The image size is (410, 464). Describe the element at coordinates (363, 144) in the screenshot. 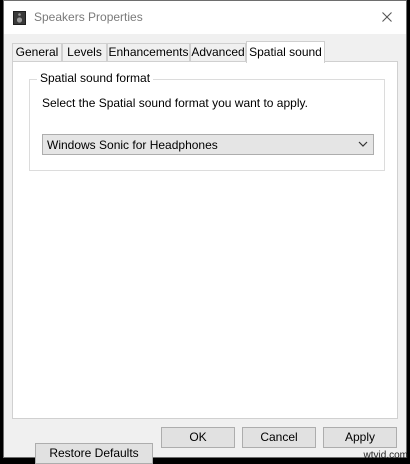

I see `chevron-down-icon` at that location.